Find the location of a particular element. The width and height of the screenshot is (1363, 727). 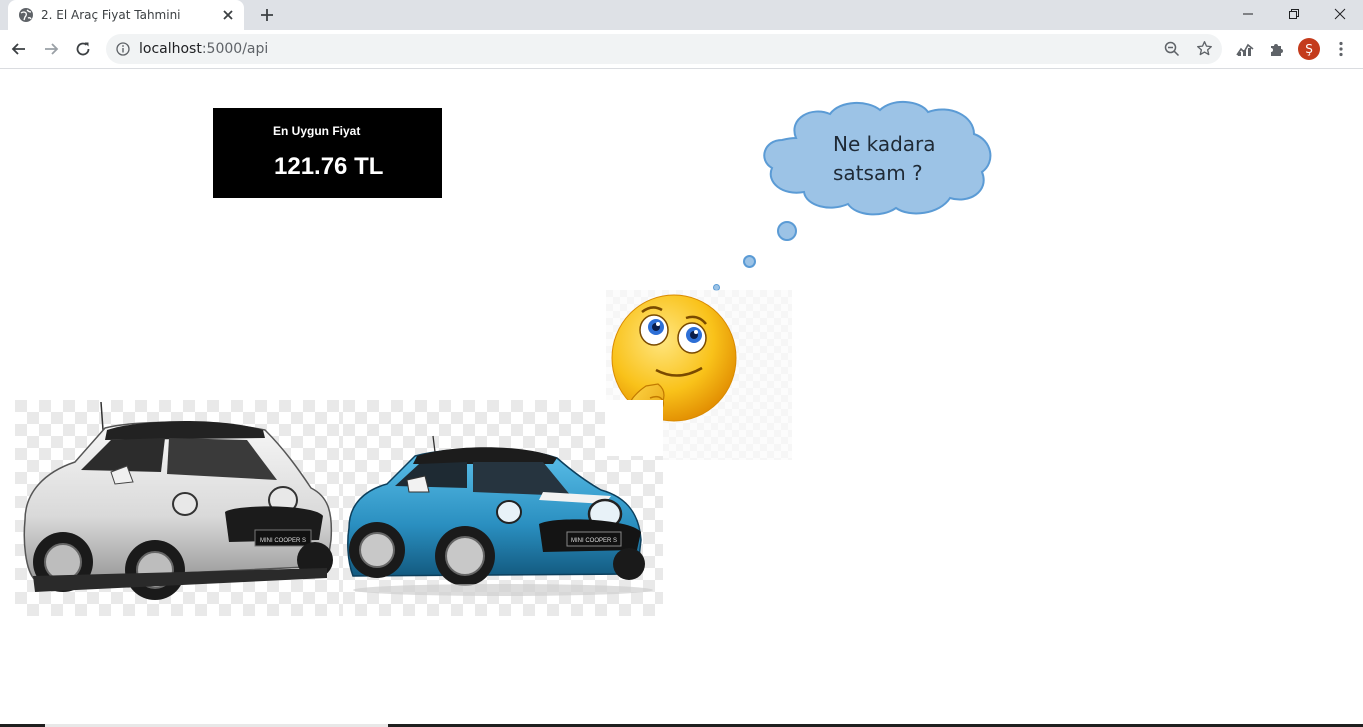

price-box: En Uygun Fiyat 121.76 TL is located at coordinates (327, 153).